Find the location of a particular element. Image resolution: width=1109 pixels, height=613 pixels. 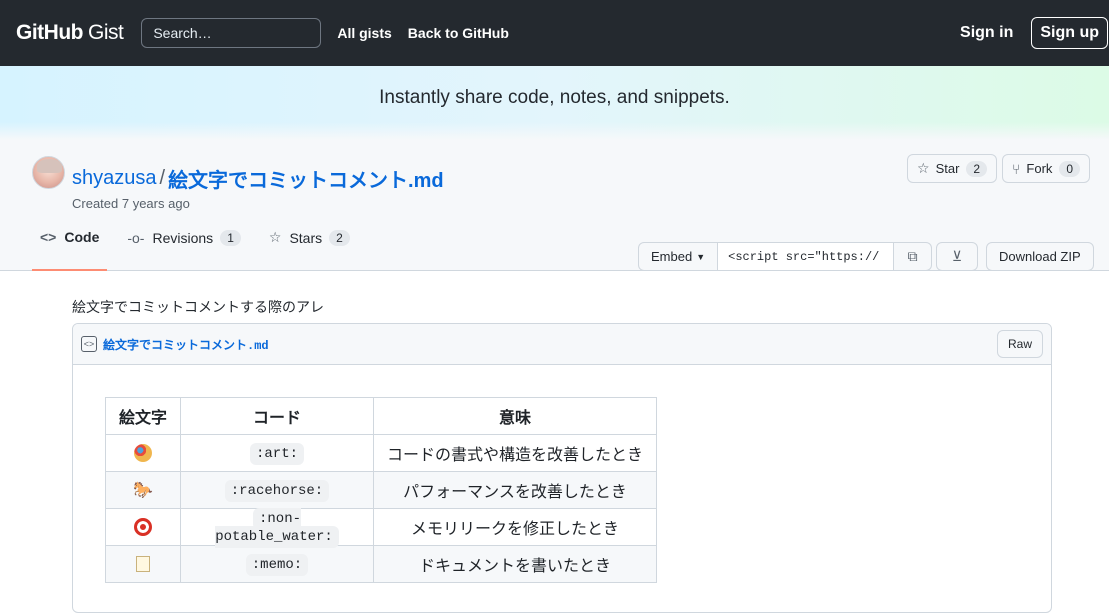

racehorse-icon: 🐎 is located at coordinates (143, 490).